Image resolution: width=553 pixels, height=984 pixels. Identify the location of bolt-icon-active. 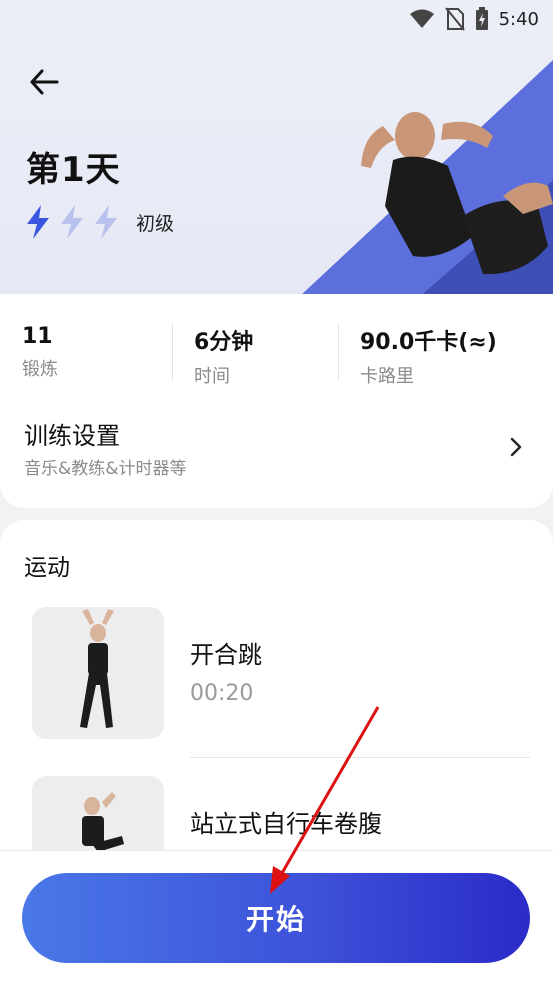
(38, 222).